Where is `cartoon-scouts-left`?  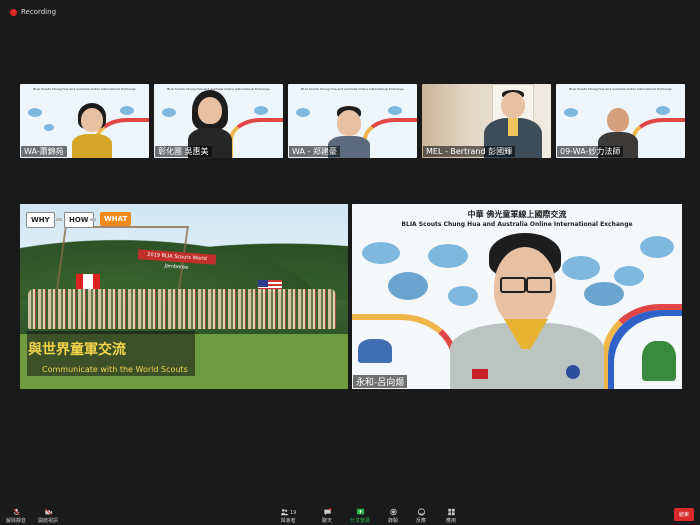 cartoon-scouts-left is located at coordinates (375, 351).